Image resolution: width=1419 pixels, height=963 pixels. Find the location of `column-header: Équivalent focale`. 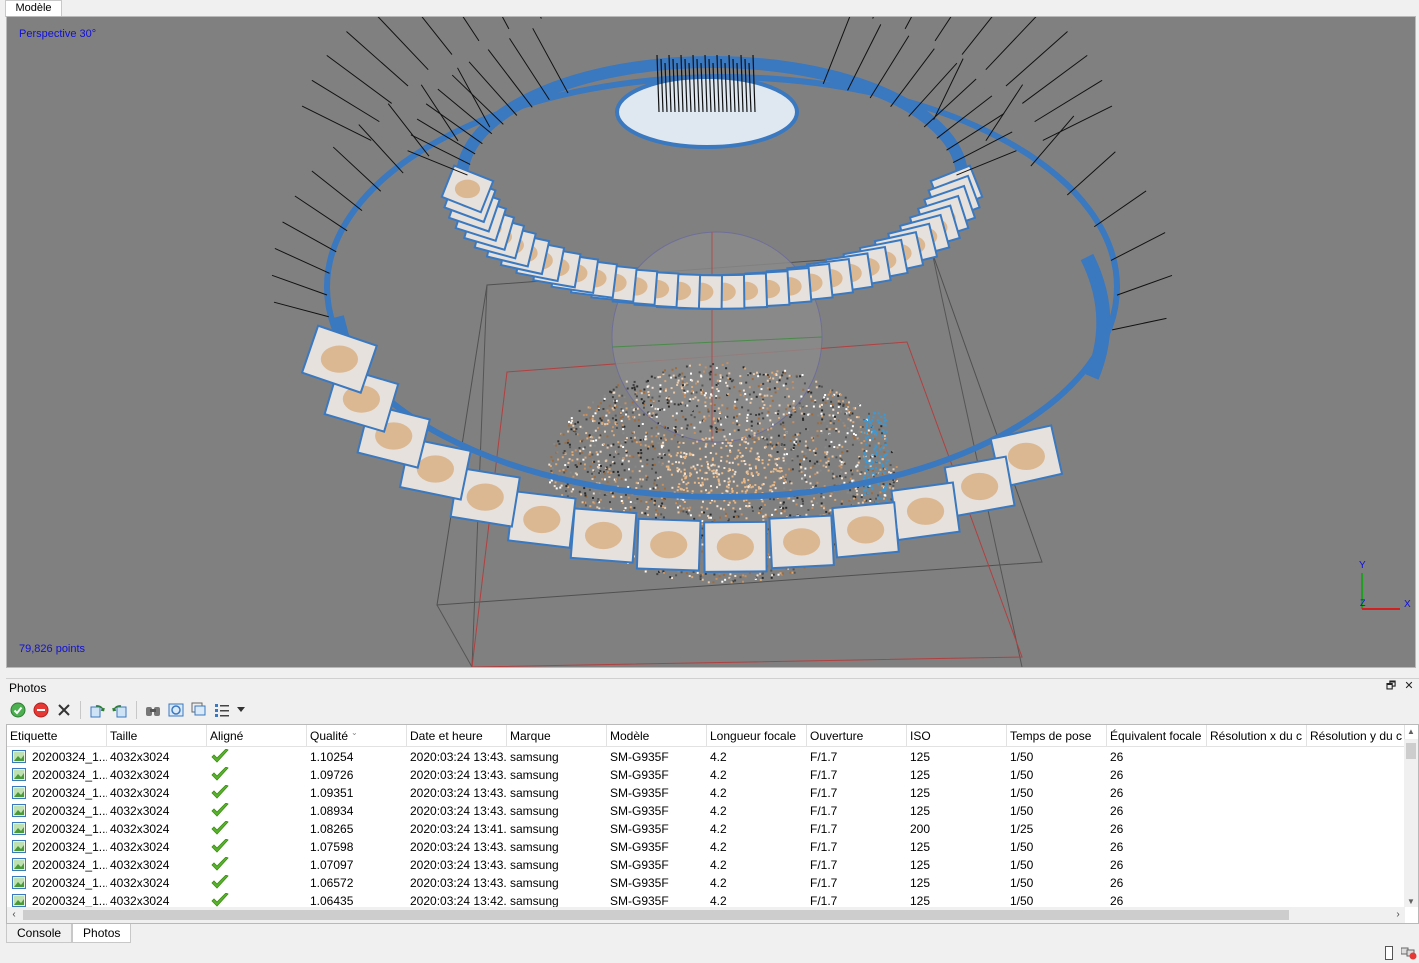

column-header: Équivalent focale is located at coordinates (1157, 736).